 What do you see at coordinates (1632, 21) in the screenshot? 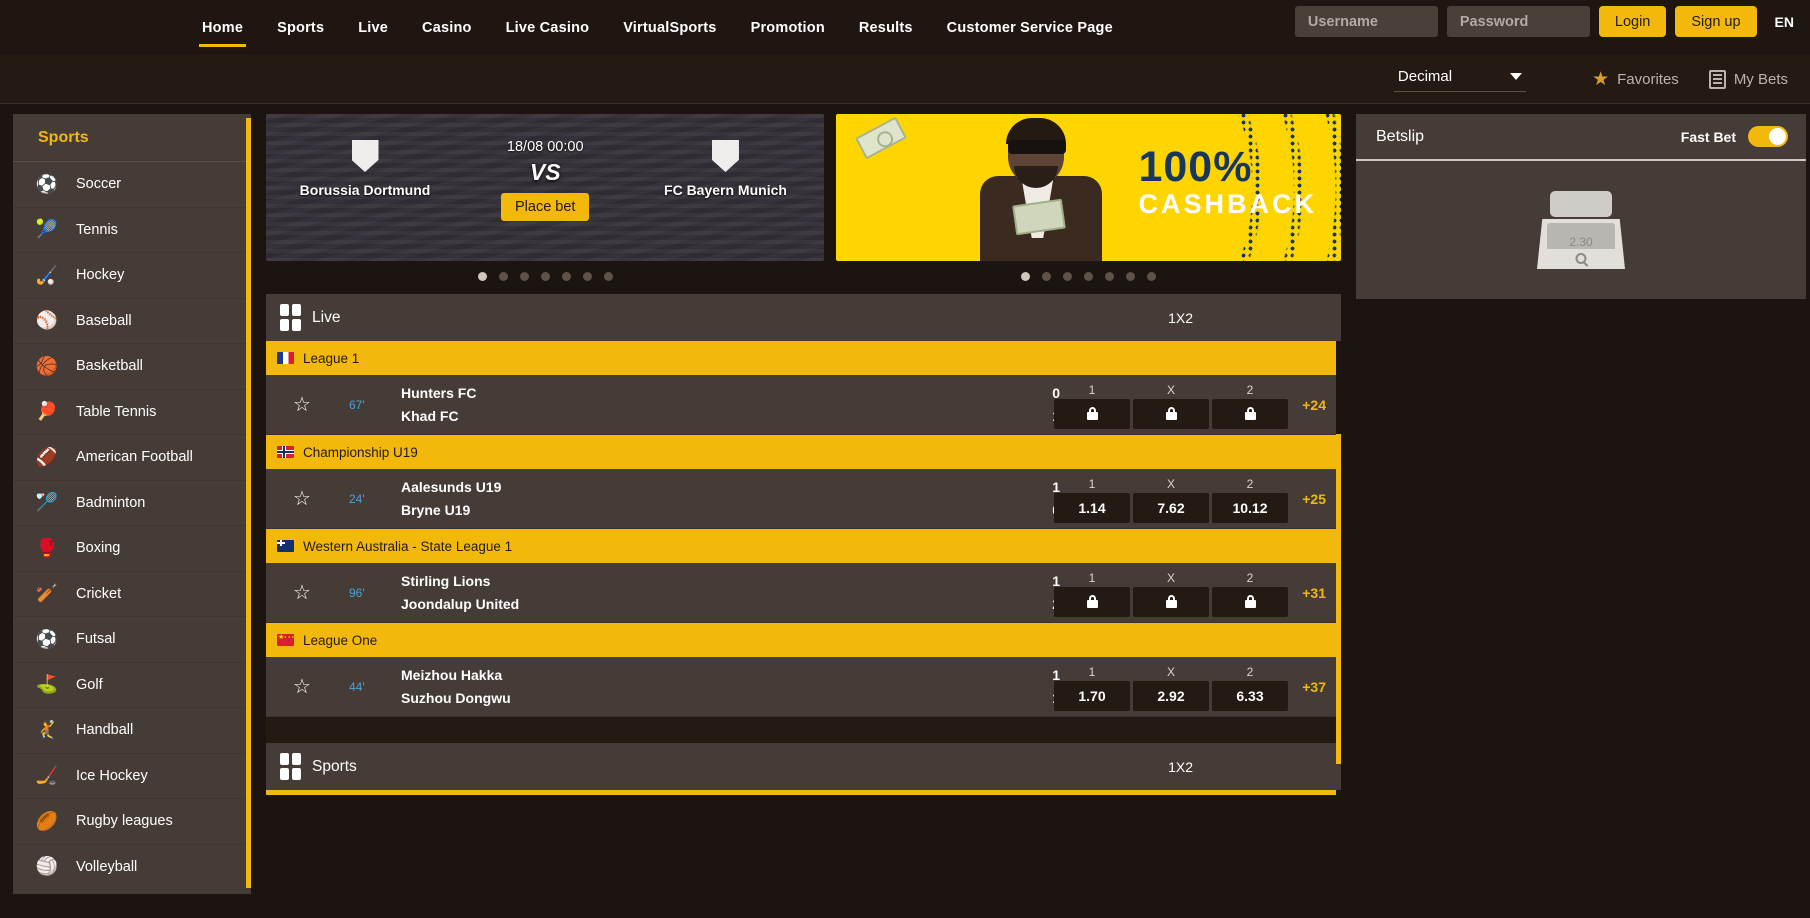
I see `login-button: Login` at bounding box center [1632, 21].